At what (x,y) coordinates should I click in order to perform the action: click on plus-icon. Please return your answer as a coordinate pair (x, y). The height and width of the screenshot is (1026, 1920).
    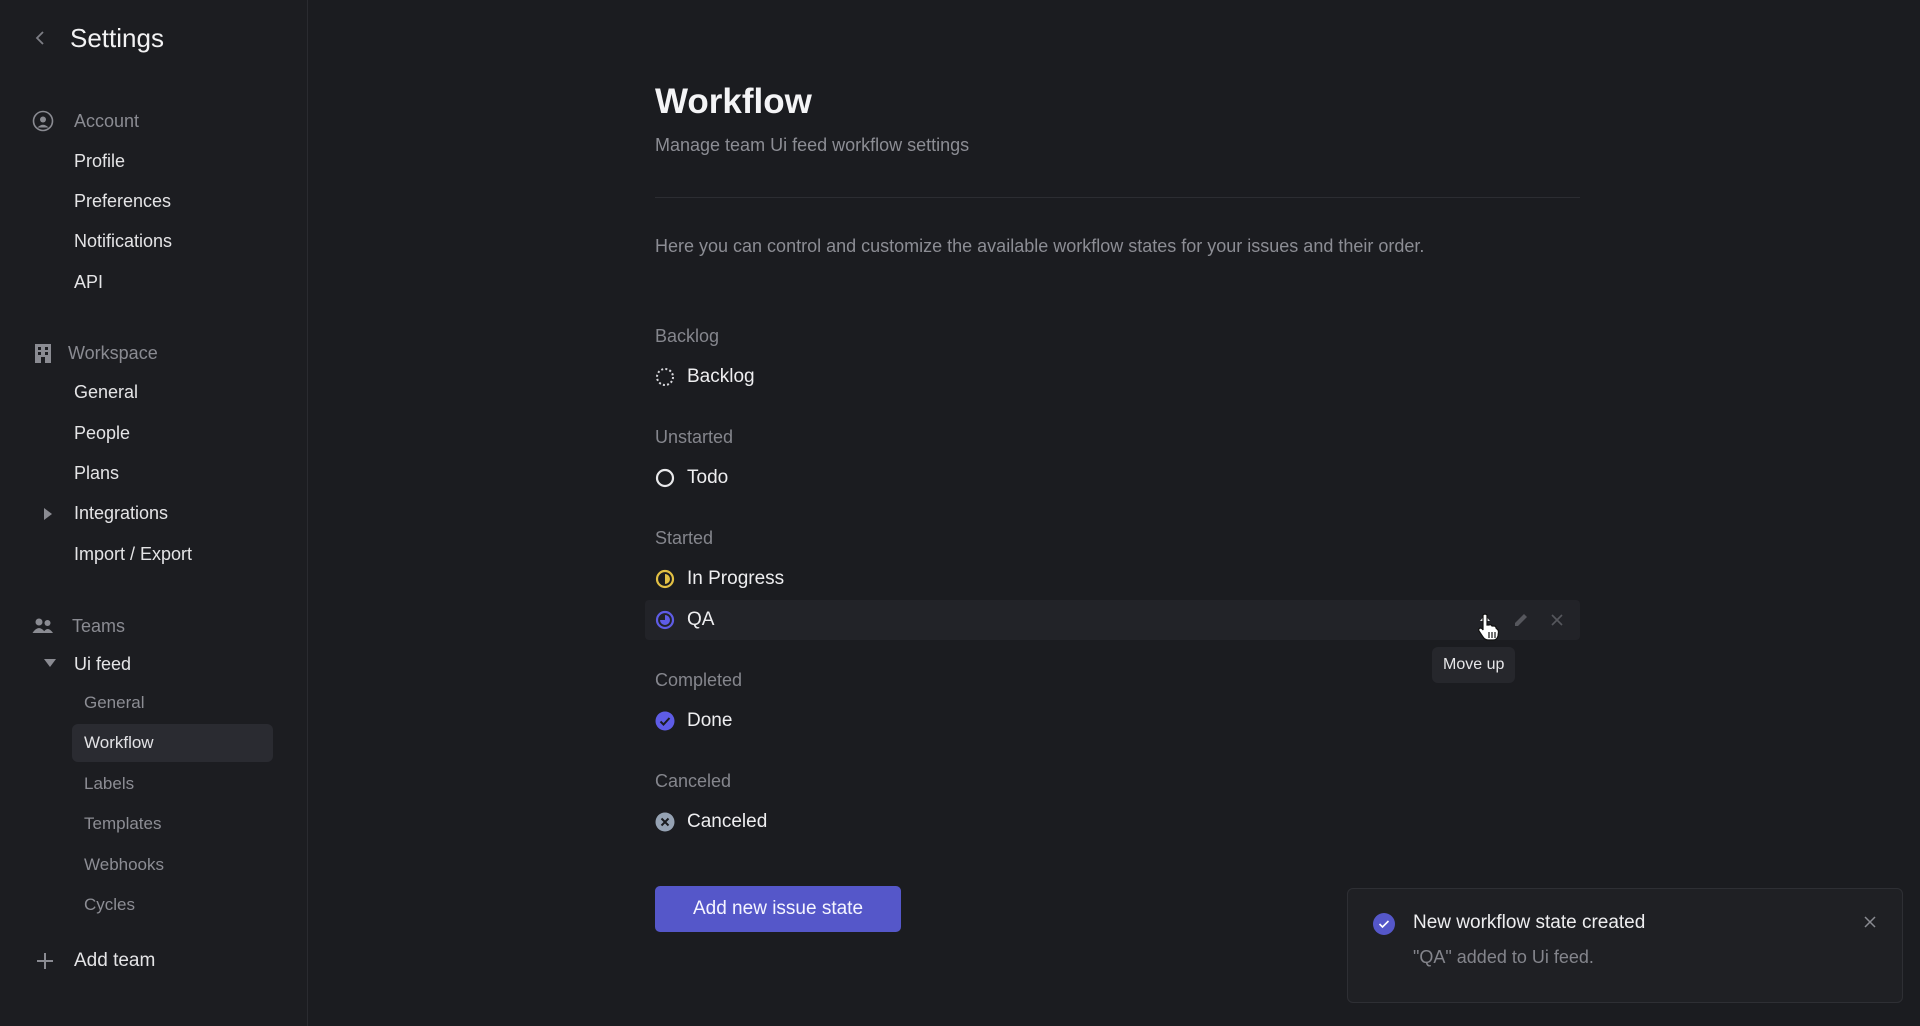
    Looking at the image, I should click on (45, 961).